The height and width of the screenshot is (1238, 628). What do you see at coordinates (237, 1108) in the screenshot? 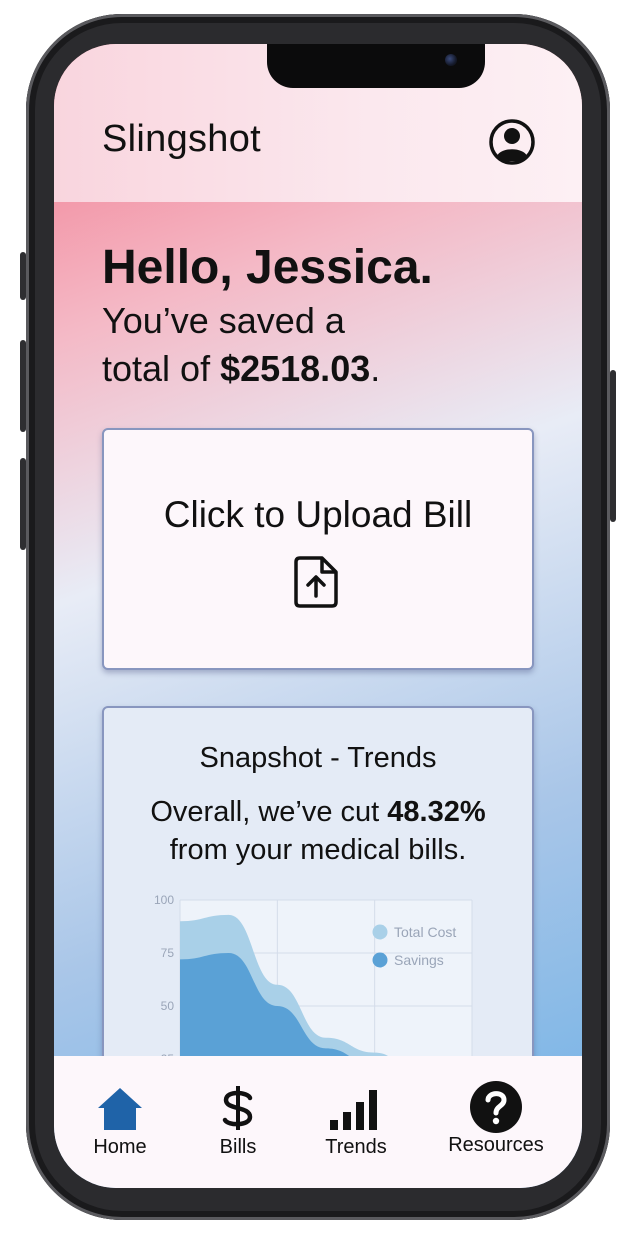
I see `dollar-icon` at bounding box center [237, 1108].